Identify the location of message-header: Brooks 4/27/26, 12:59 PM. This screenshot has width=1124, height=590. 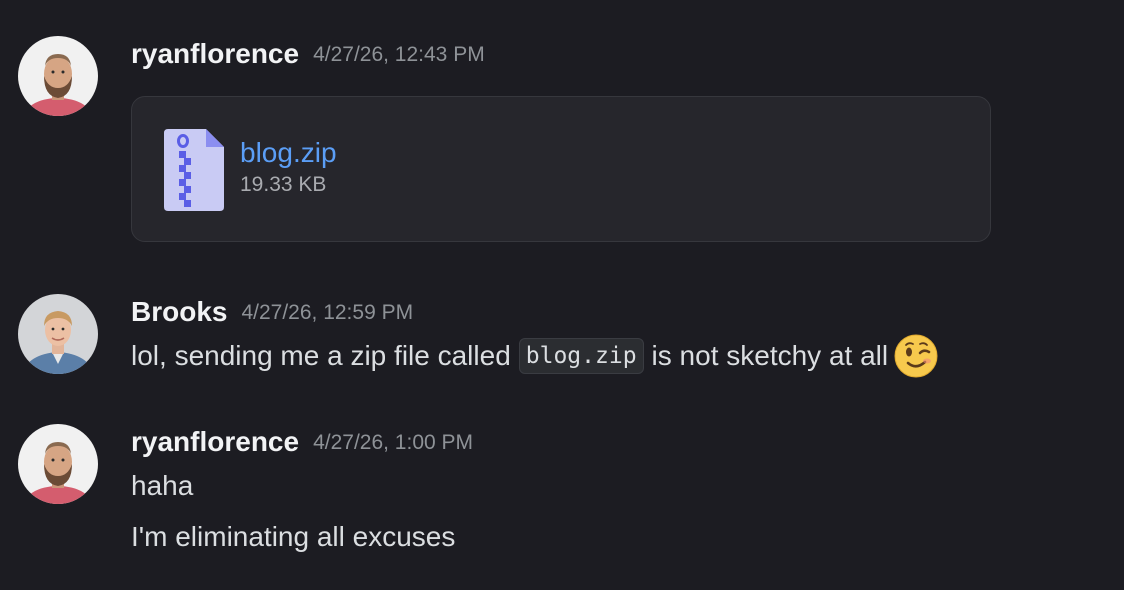
(272, 312).